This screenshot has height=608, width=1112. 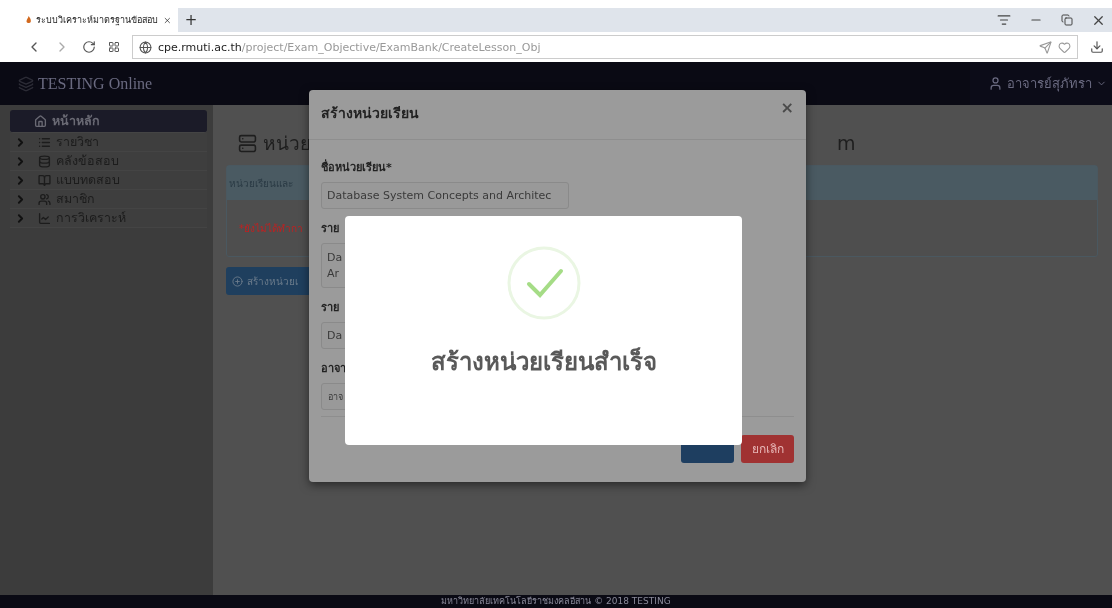 I want to click on browser-tab: ระบบวิเคราะห์มาตรฐานข้อสอบ, so click(x=89, y=20).